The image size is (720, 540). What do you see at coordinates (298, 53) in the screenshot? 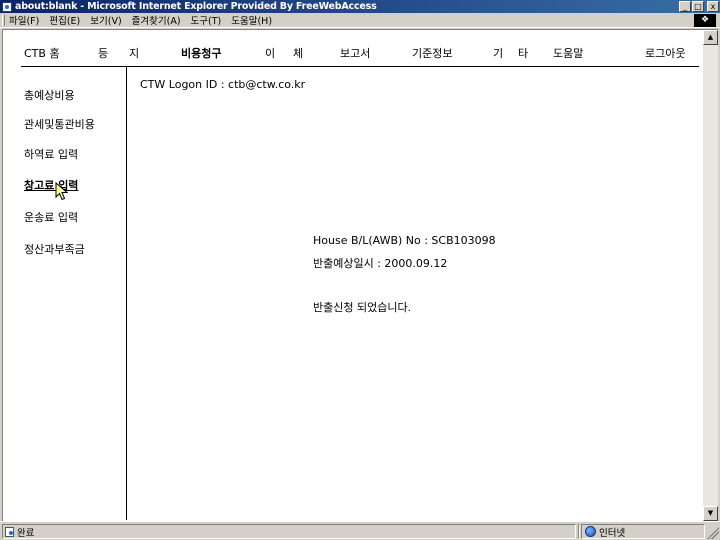
I see `nav-transfer-2: 체` at bounding box center [298, 53].